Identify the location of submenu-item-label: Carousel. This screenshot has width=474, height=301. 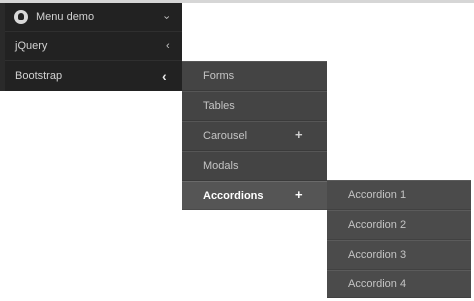
(225, 136).